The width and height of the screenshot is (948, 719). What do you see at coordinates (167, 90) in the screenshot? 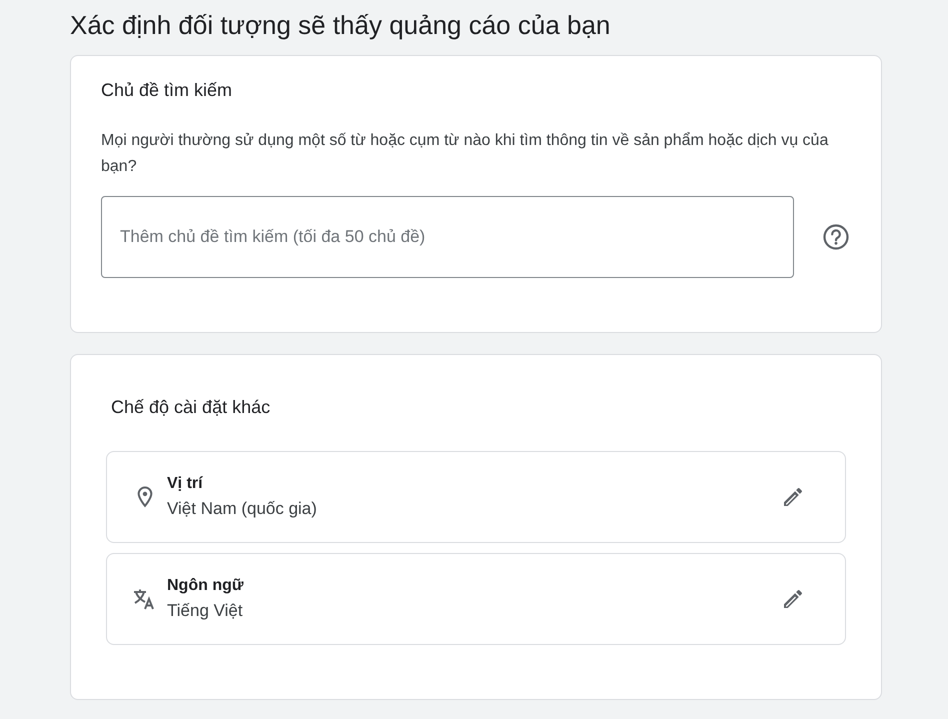
I see `card-title: Chủ đề tìm kiếm` at bounding box center [167, 90].